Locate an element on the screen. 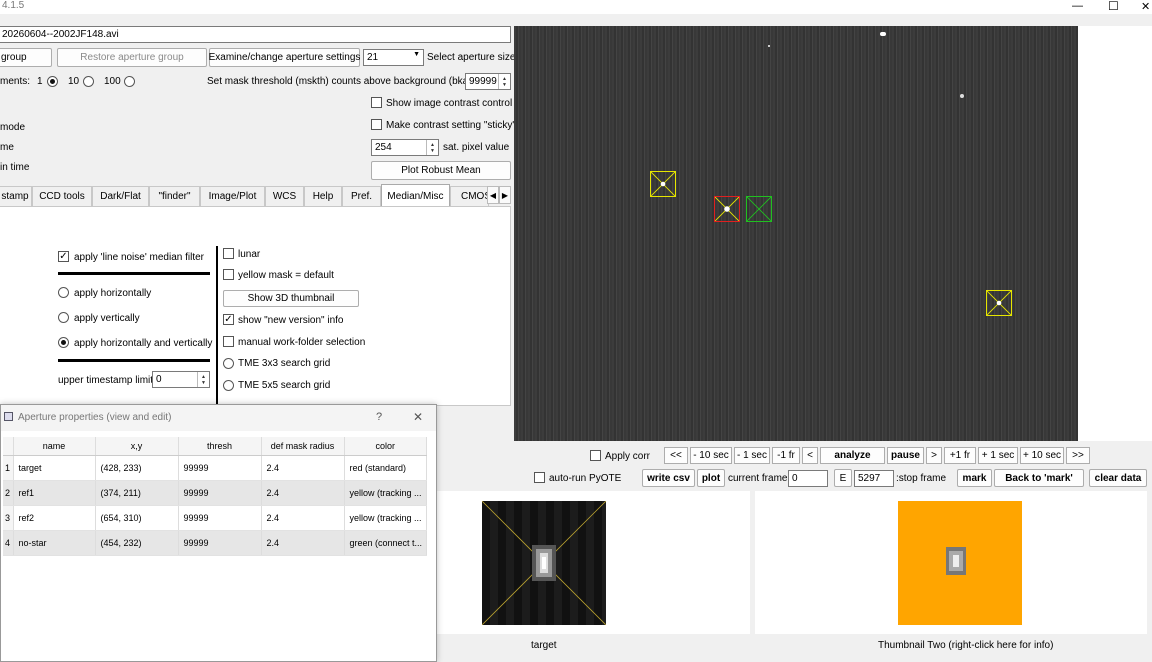  aperture-size-select: 21 ▼ is located at coordinates (393, 57).